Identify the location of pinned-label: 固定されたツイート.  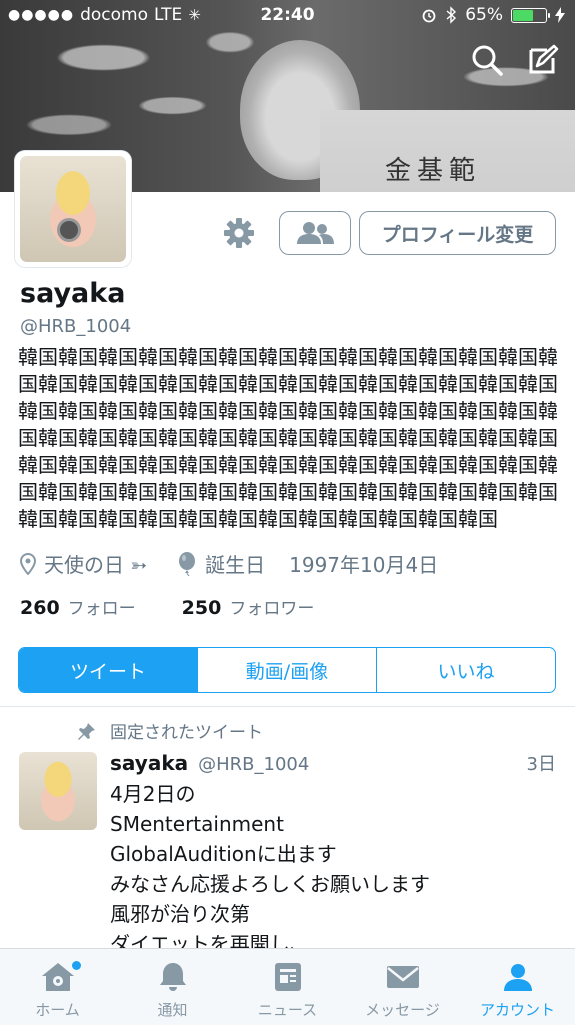
(186, 733).